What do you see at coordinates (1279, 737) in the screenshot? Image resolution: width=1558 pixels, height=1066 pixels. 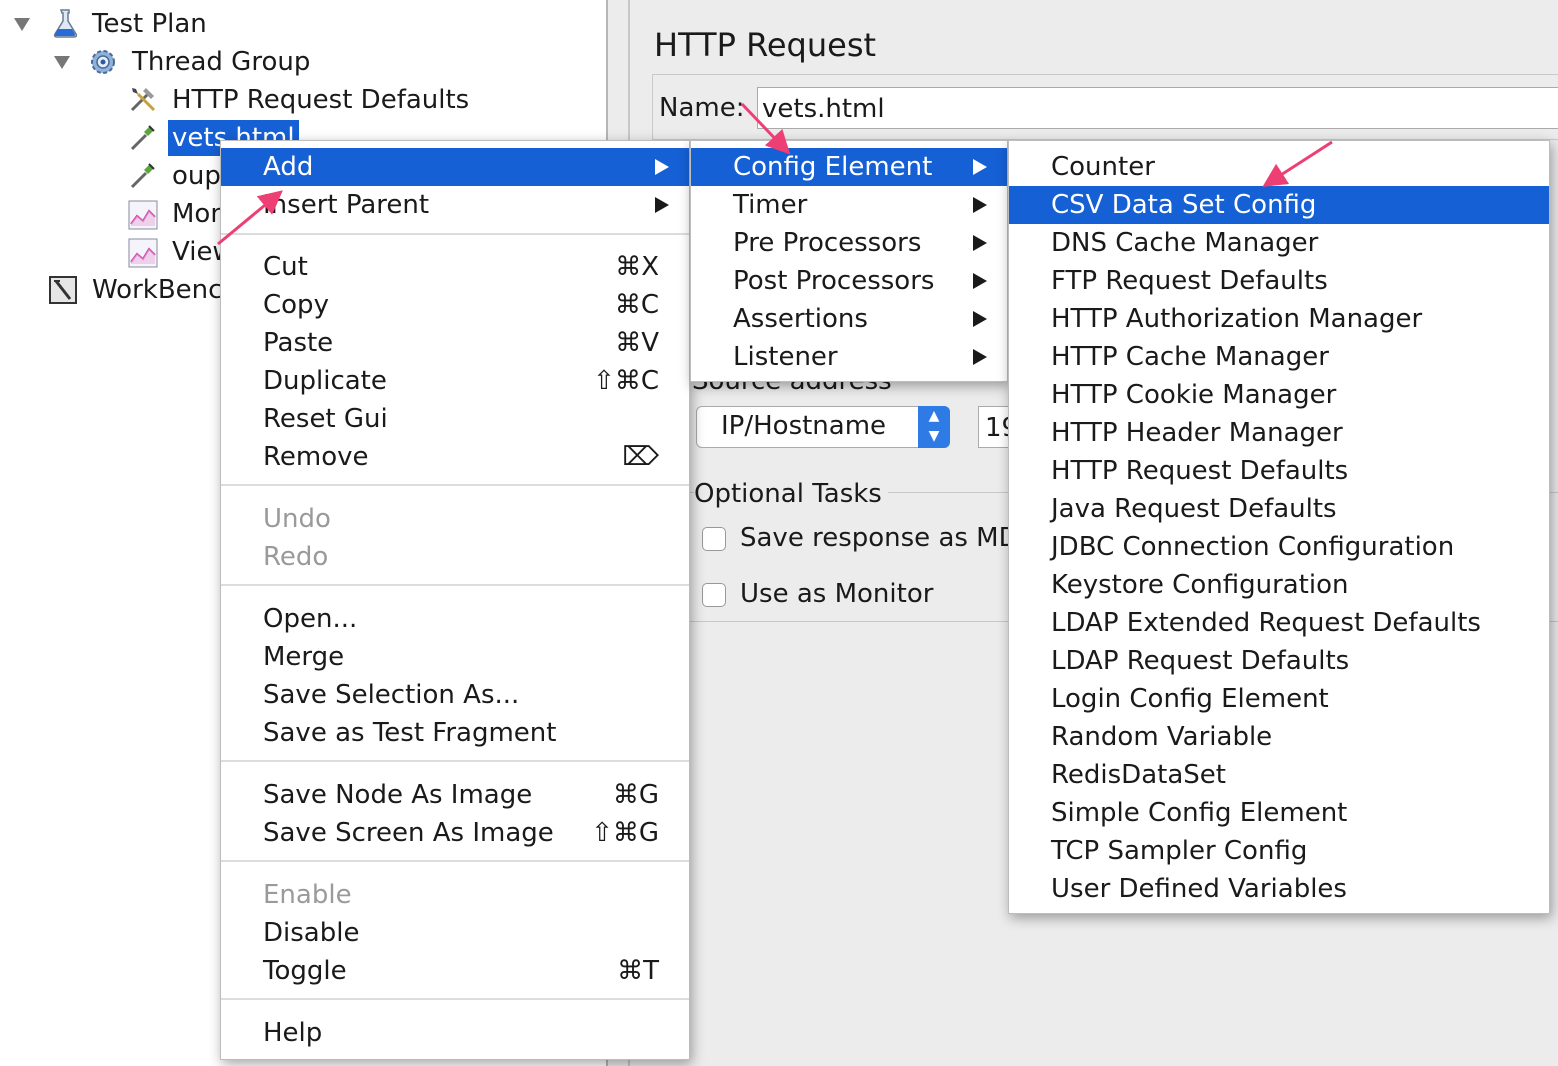 I see `menu-item-random-variable: Random Variable` at bounding box center [1279, 737].